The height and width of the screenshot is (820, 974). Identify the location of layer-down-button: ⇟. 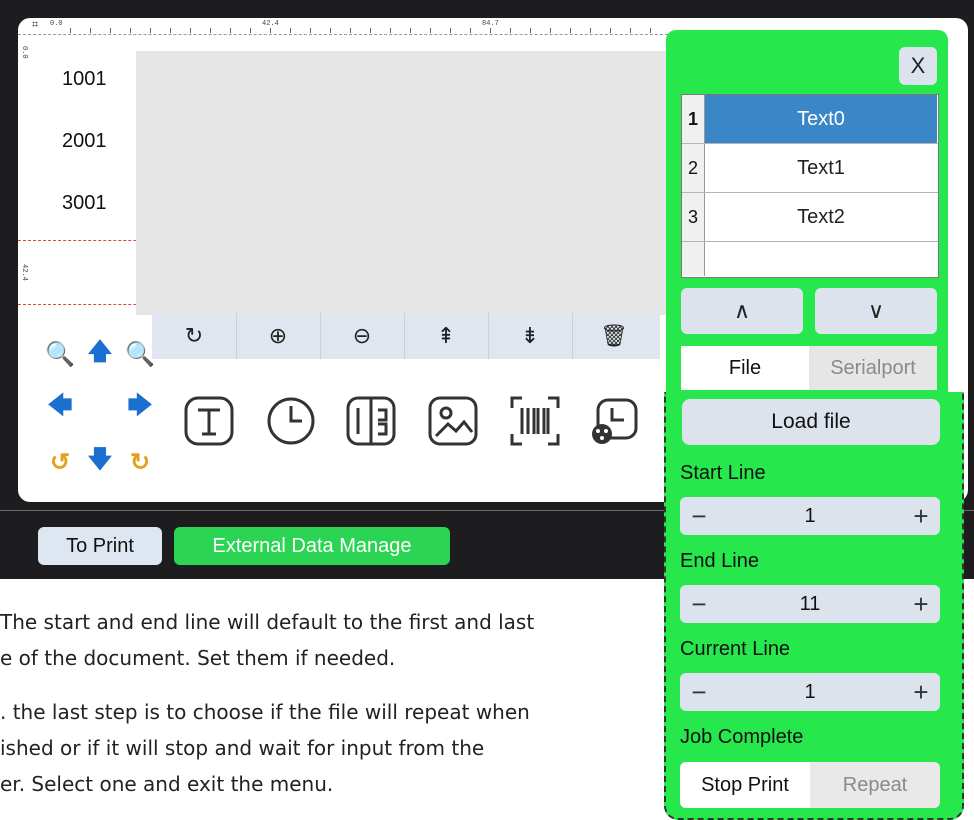
(530, 336).